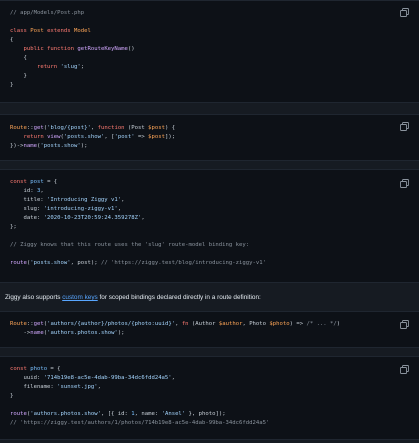 This screenshot has width=419, height=443. Describe the element at coordinates (18, 58) in the screenshot. I see `code-token: {` at that location.